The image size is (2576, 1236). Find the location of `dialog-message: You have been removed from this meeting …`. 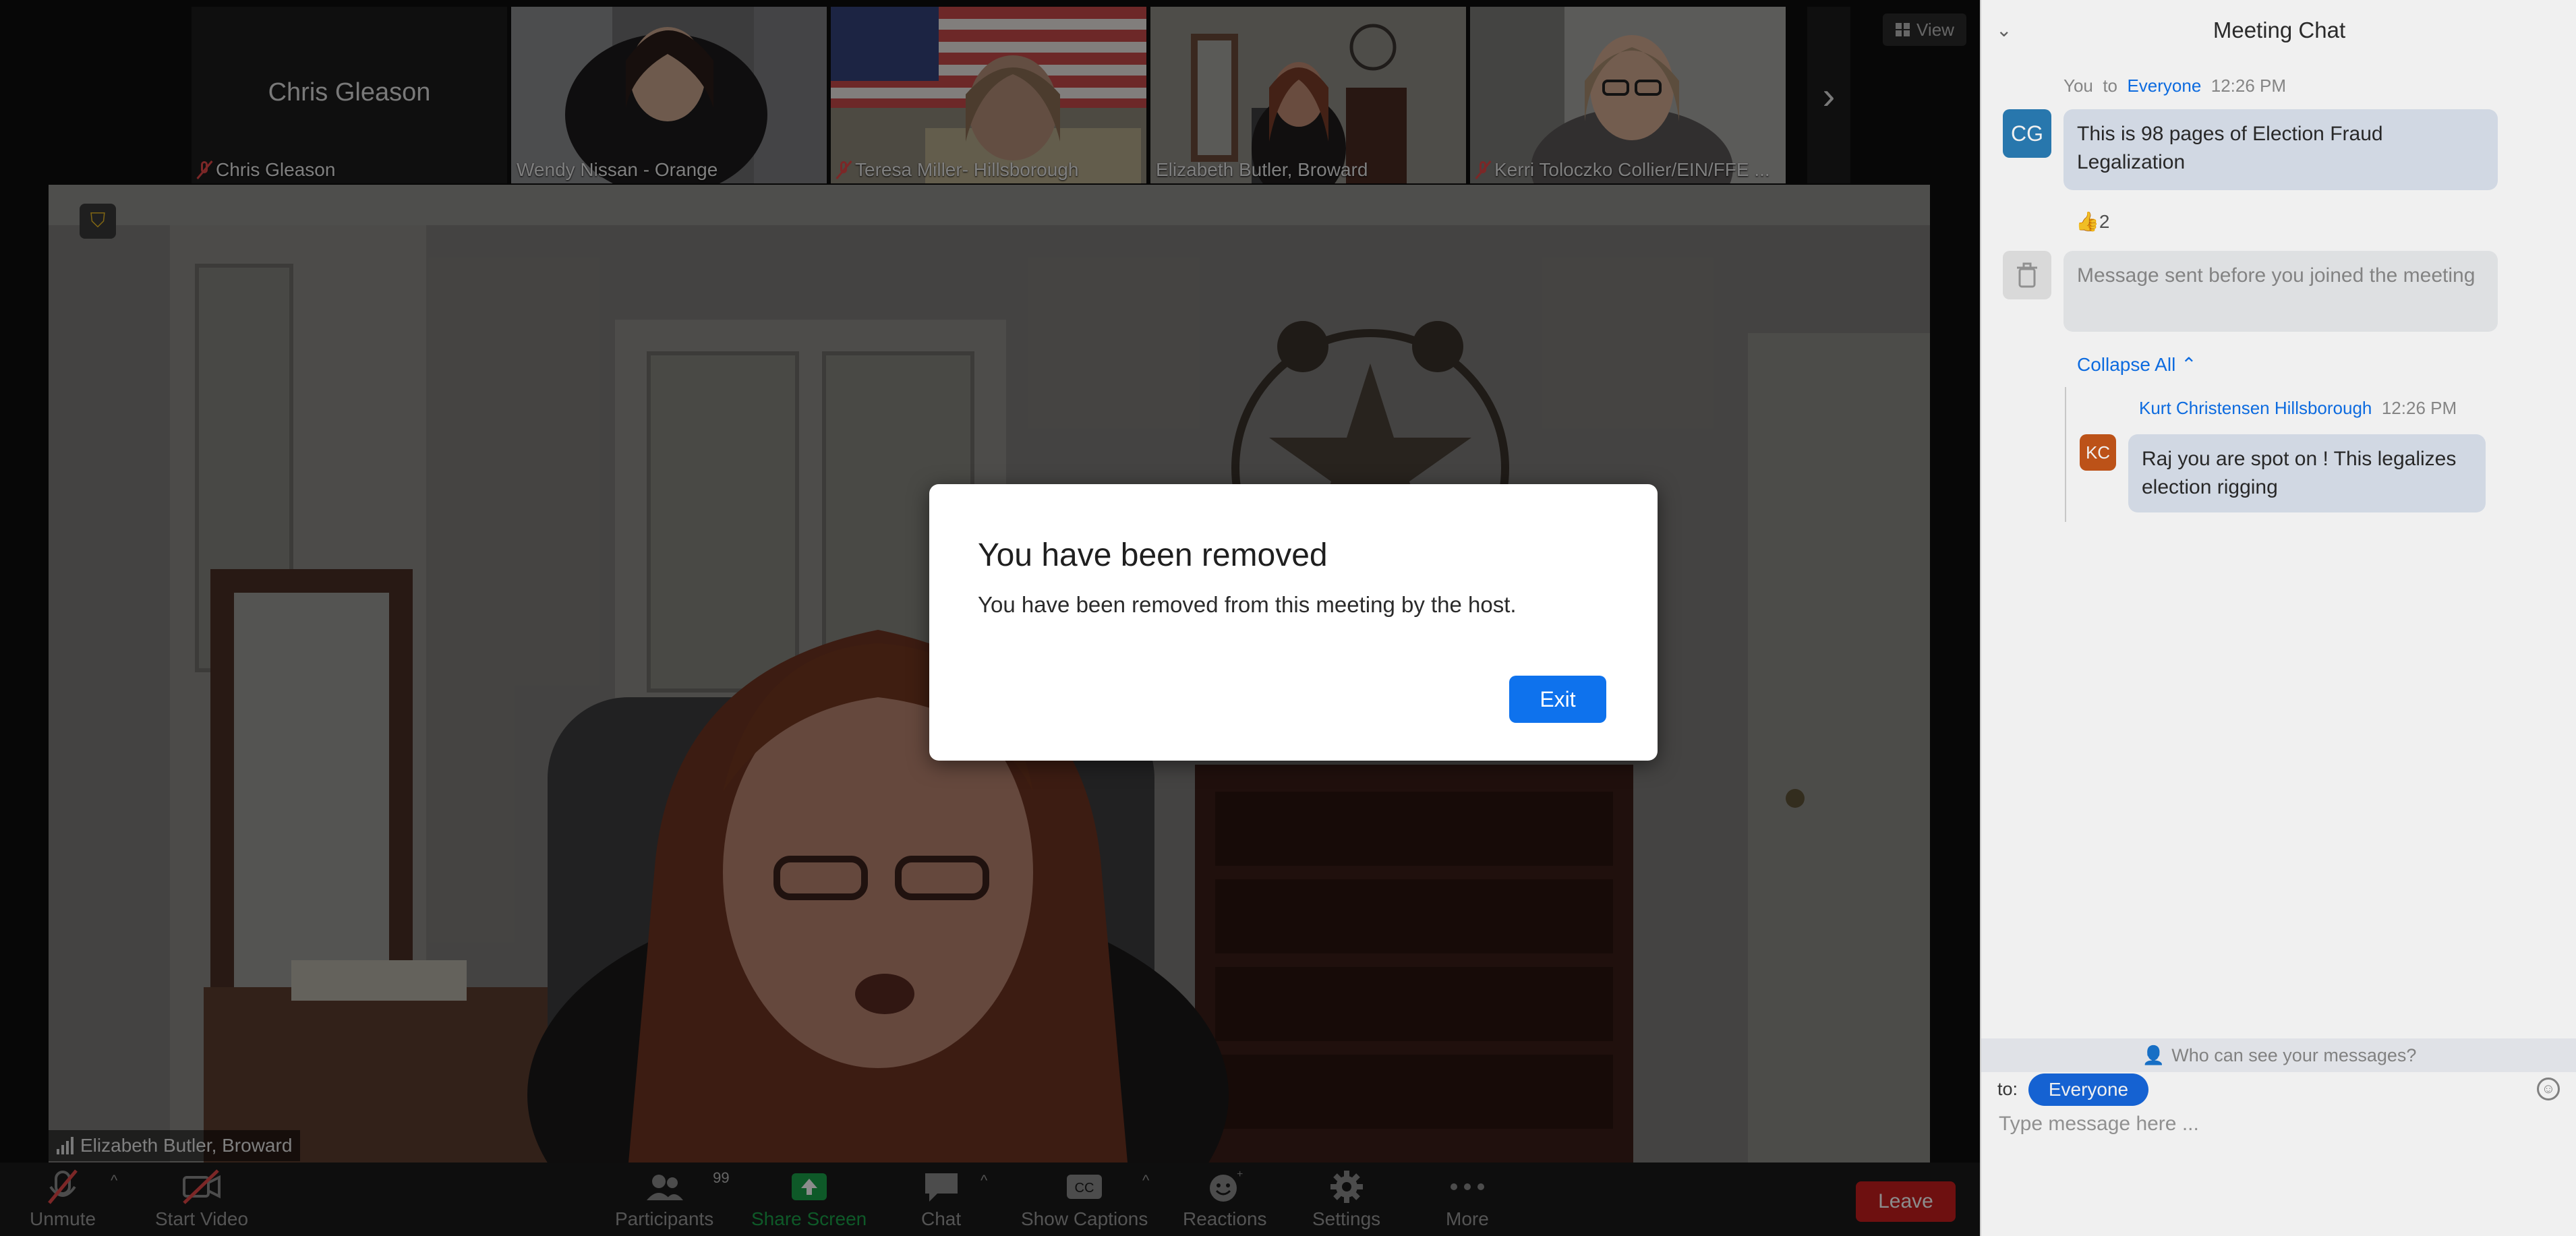

dialog-message: You have been removed from this meeting … is located at coordinates (1247, 604).